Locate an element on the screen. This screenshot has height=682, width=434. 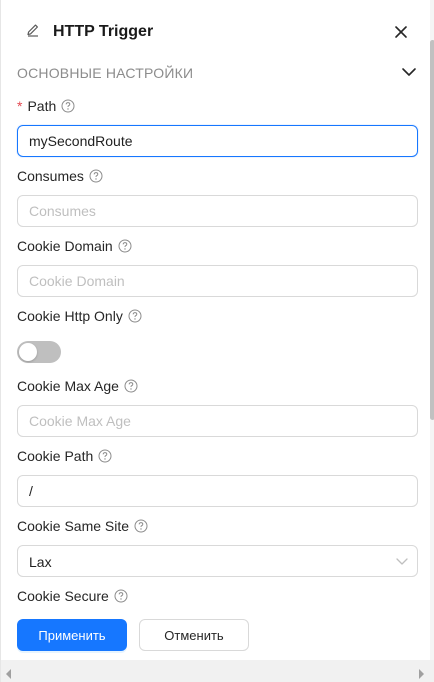
cookie-http-only-toggle is located at coordinates (39, 352).